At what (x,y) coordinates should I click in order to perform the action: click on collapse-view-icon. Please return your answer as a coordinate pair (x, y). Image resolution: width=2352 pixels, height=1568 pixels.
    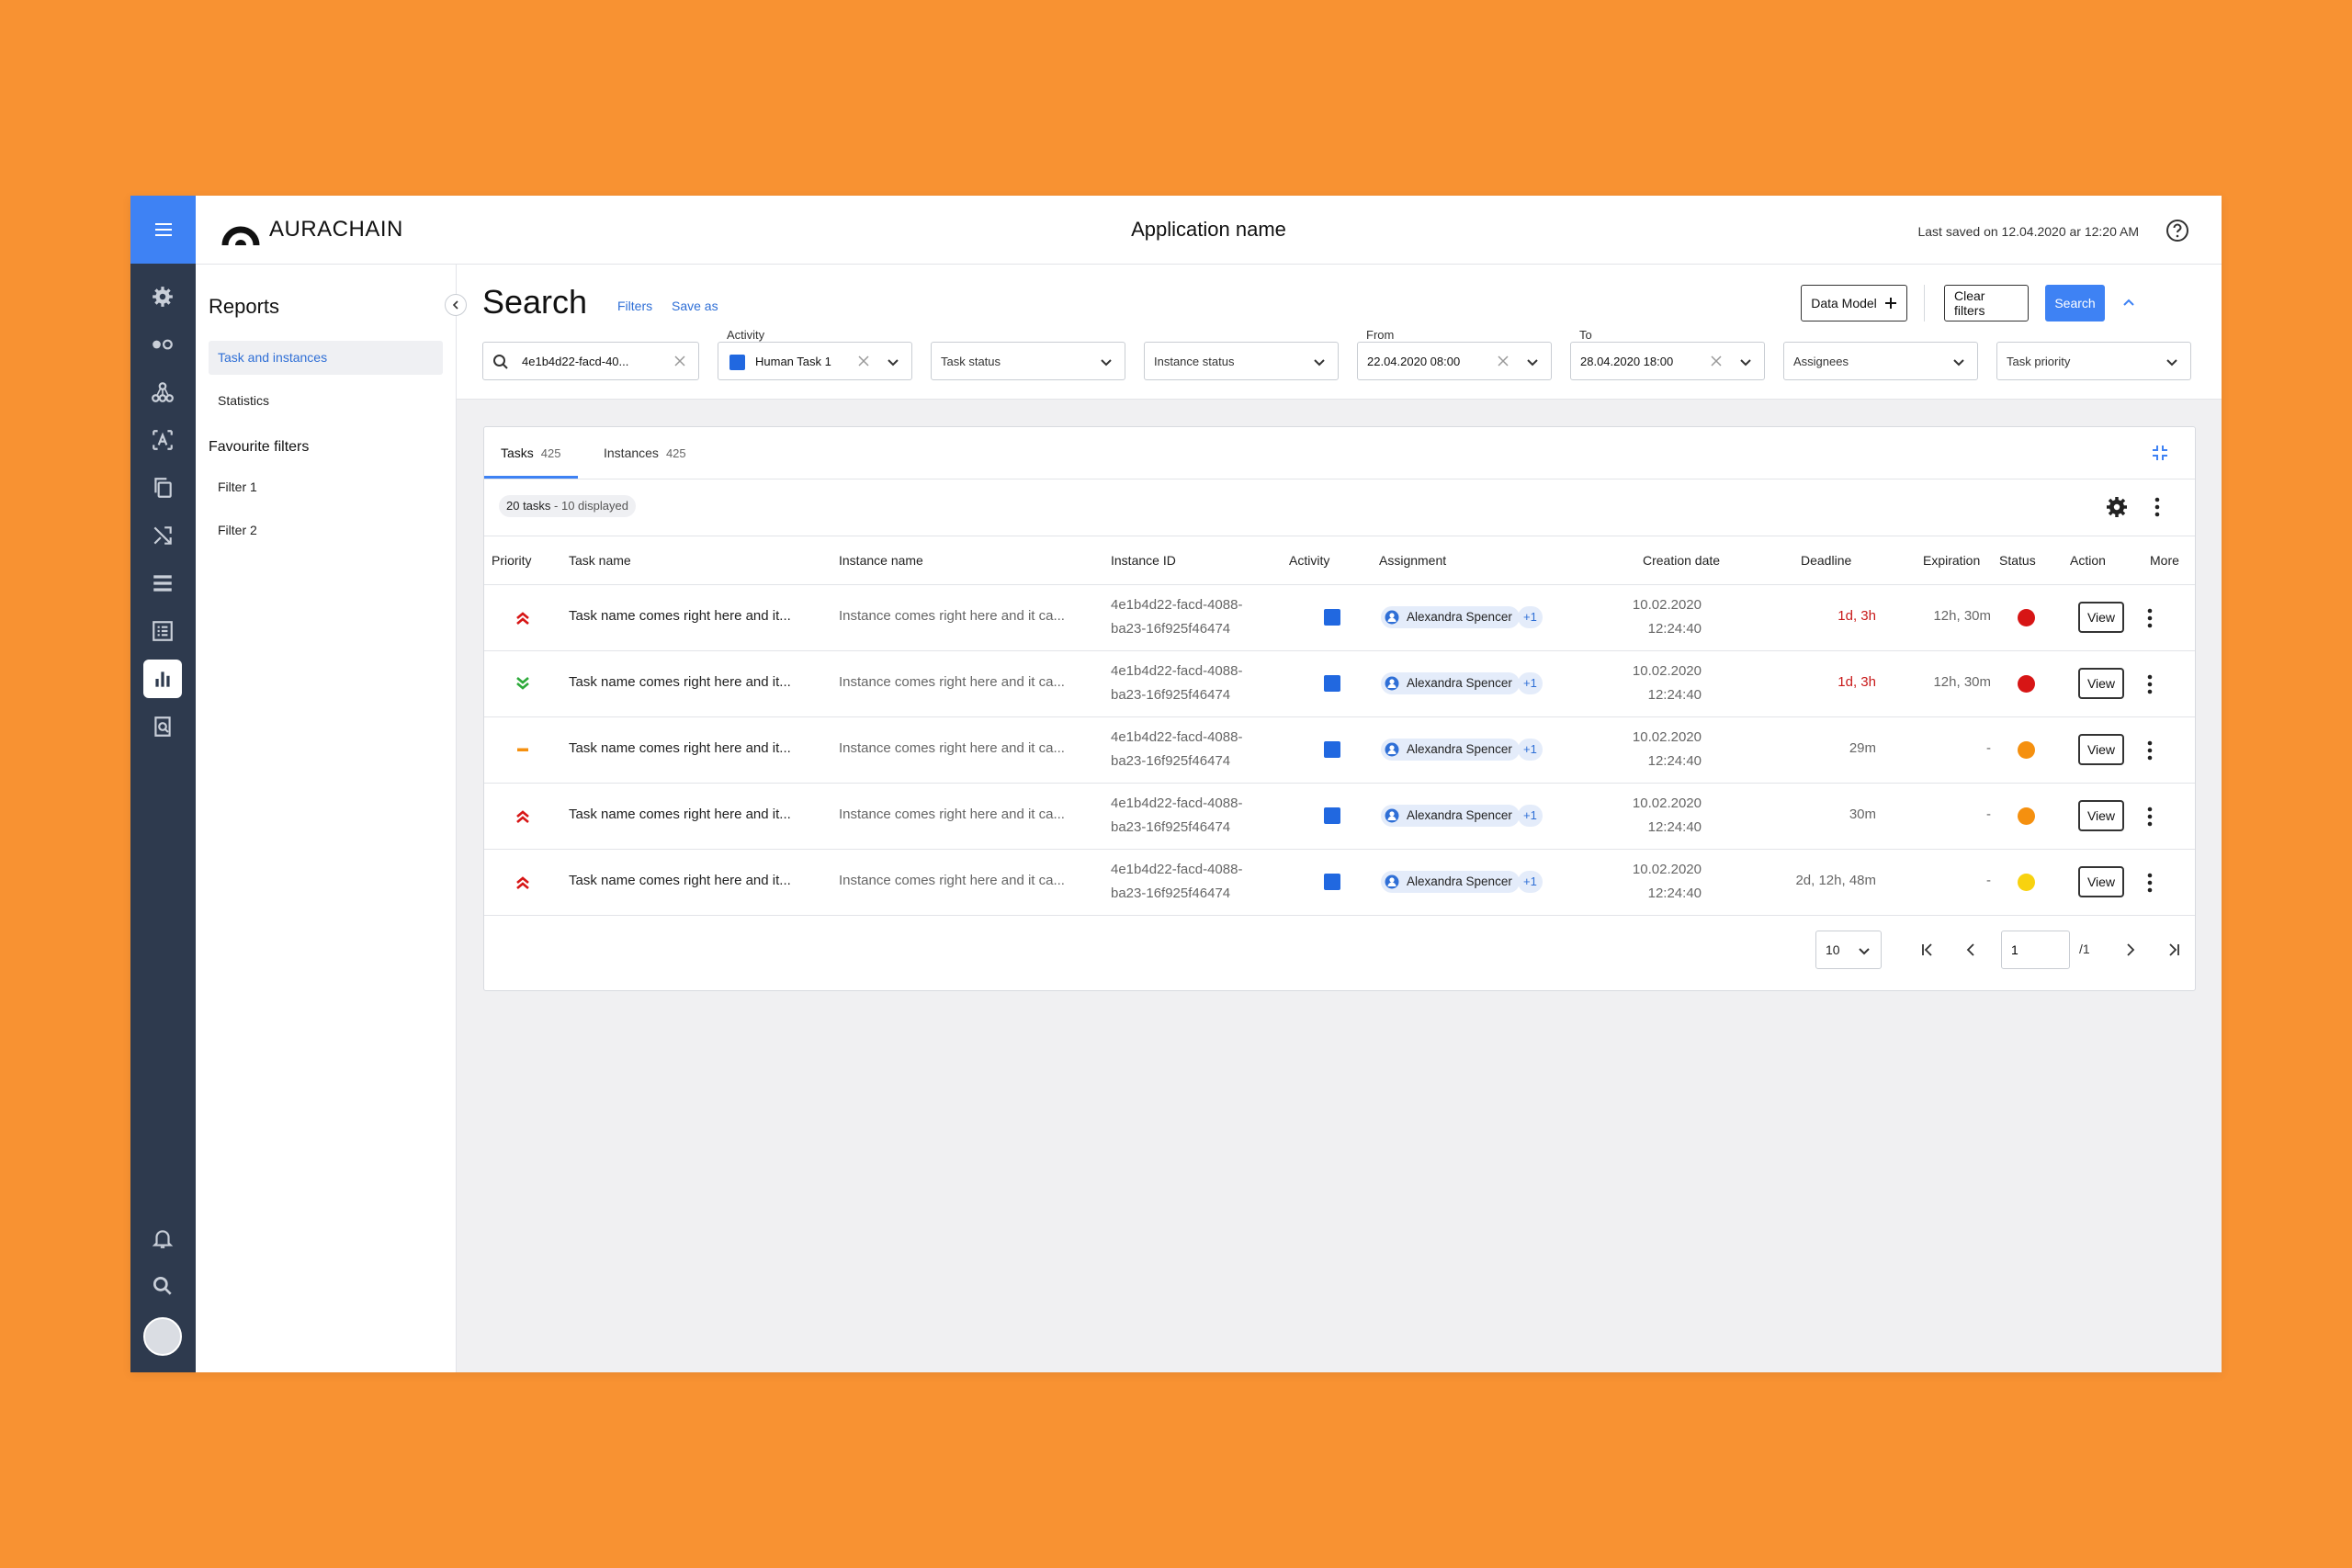
    Looking at the image, I should click on (2160, 453).